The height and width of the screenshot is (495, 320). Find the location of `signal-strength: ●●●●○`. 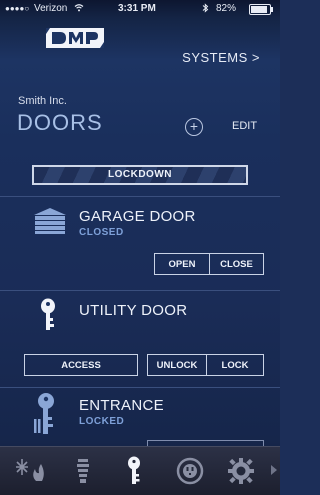

signal-strength: ●●●●○ is located at coordinates (17, 8).